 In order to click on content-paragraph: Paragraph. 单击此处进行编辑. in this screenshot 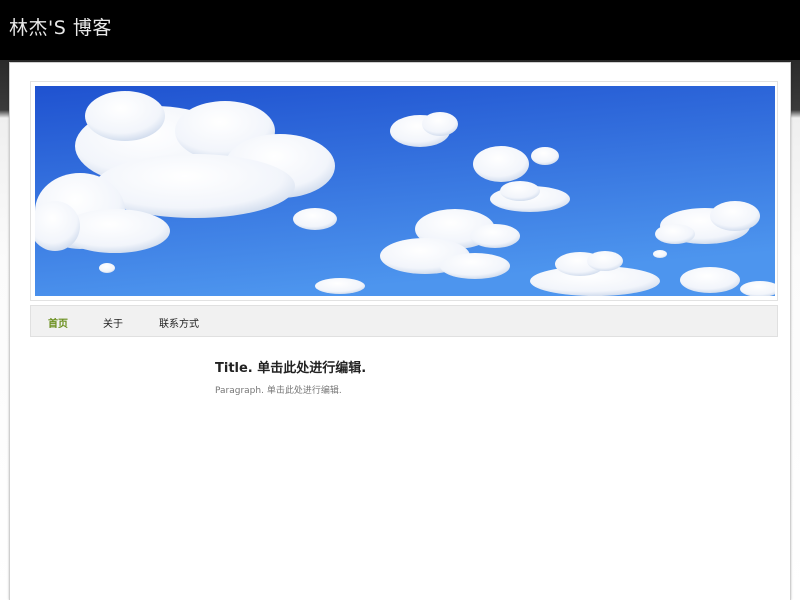, I will do `click(278, 389)`.